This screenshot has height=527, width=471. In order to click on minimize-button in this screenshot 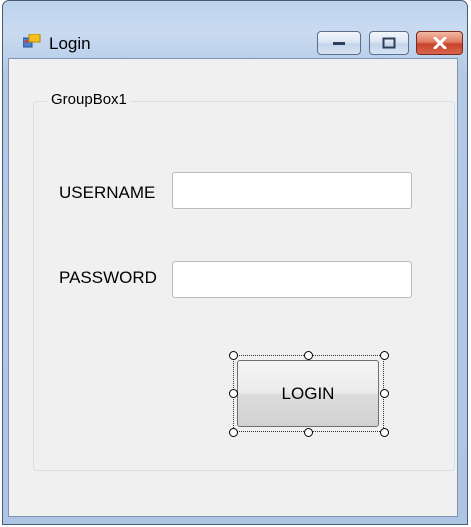, I will do `click(339, 43)`.